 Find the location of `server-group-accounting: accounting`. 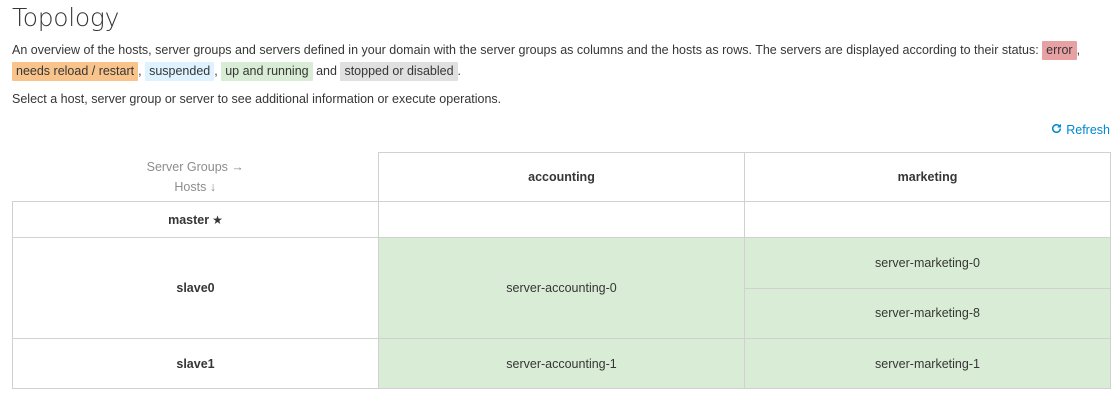

server-group-accounting: accounting is located at coordinates (561, 177).